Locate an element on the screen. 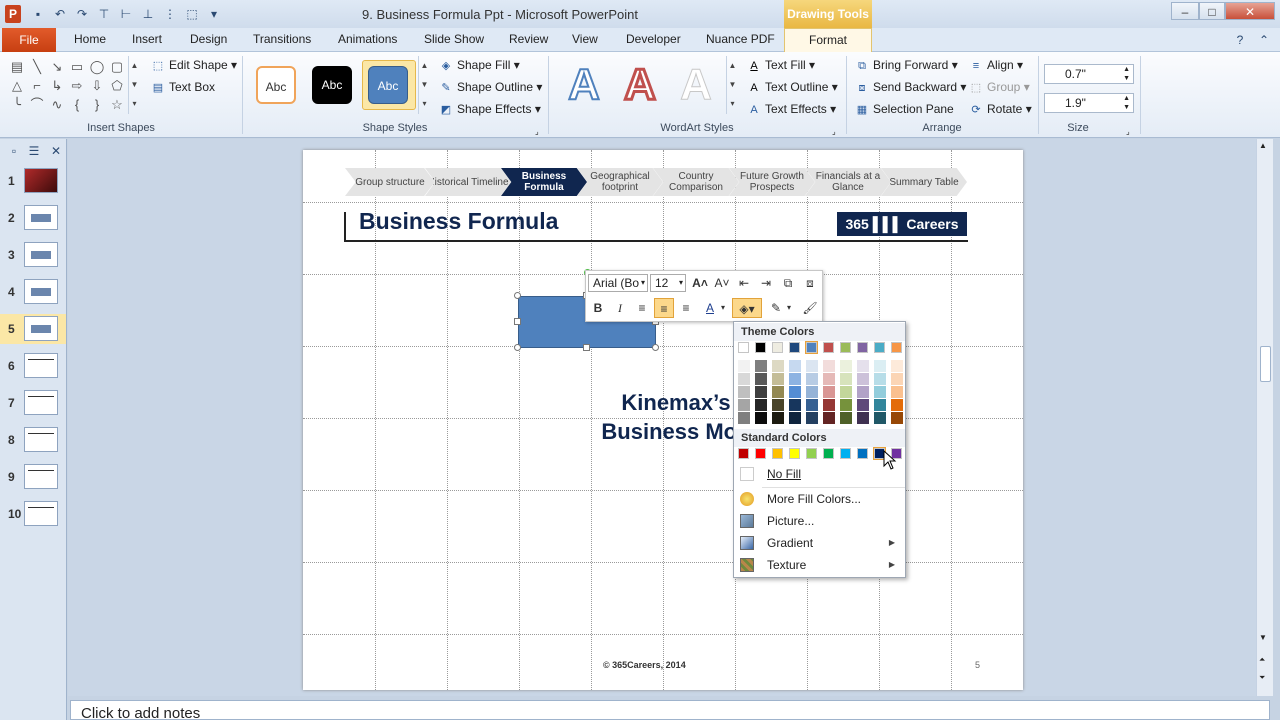 Image resolution: width=1280 pixels, height=720 pixels. nav-step-geographical-footprint: Geographical footprint is located at coordinates (620, 182).